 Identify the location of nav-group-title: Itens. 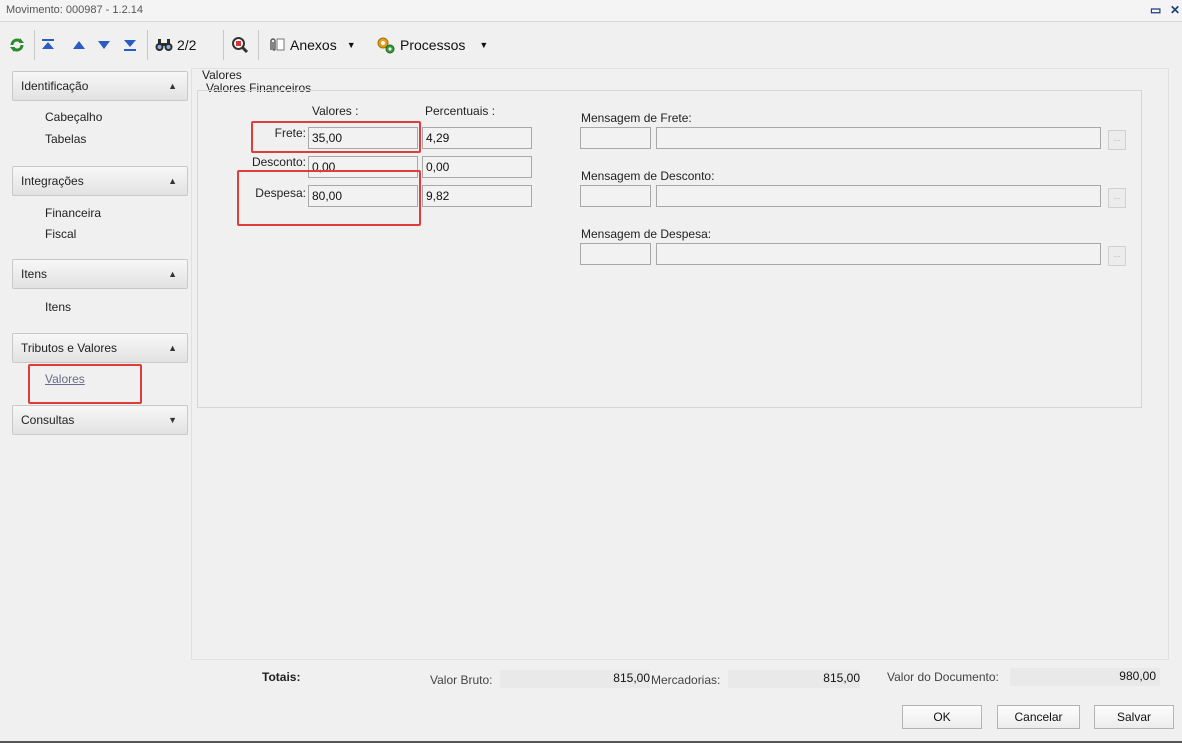
(34, 274).